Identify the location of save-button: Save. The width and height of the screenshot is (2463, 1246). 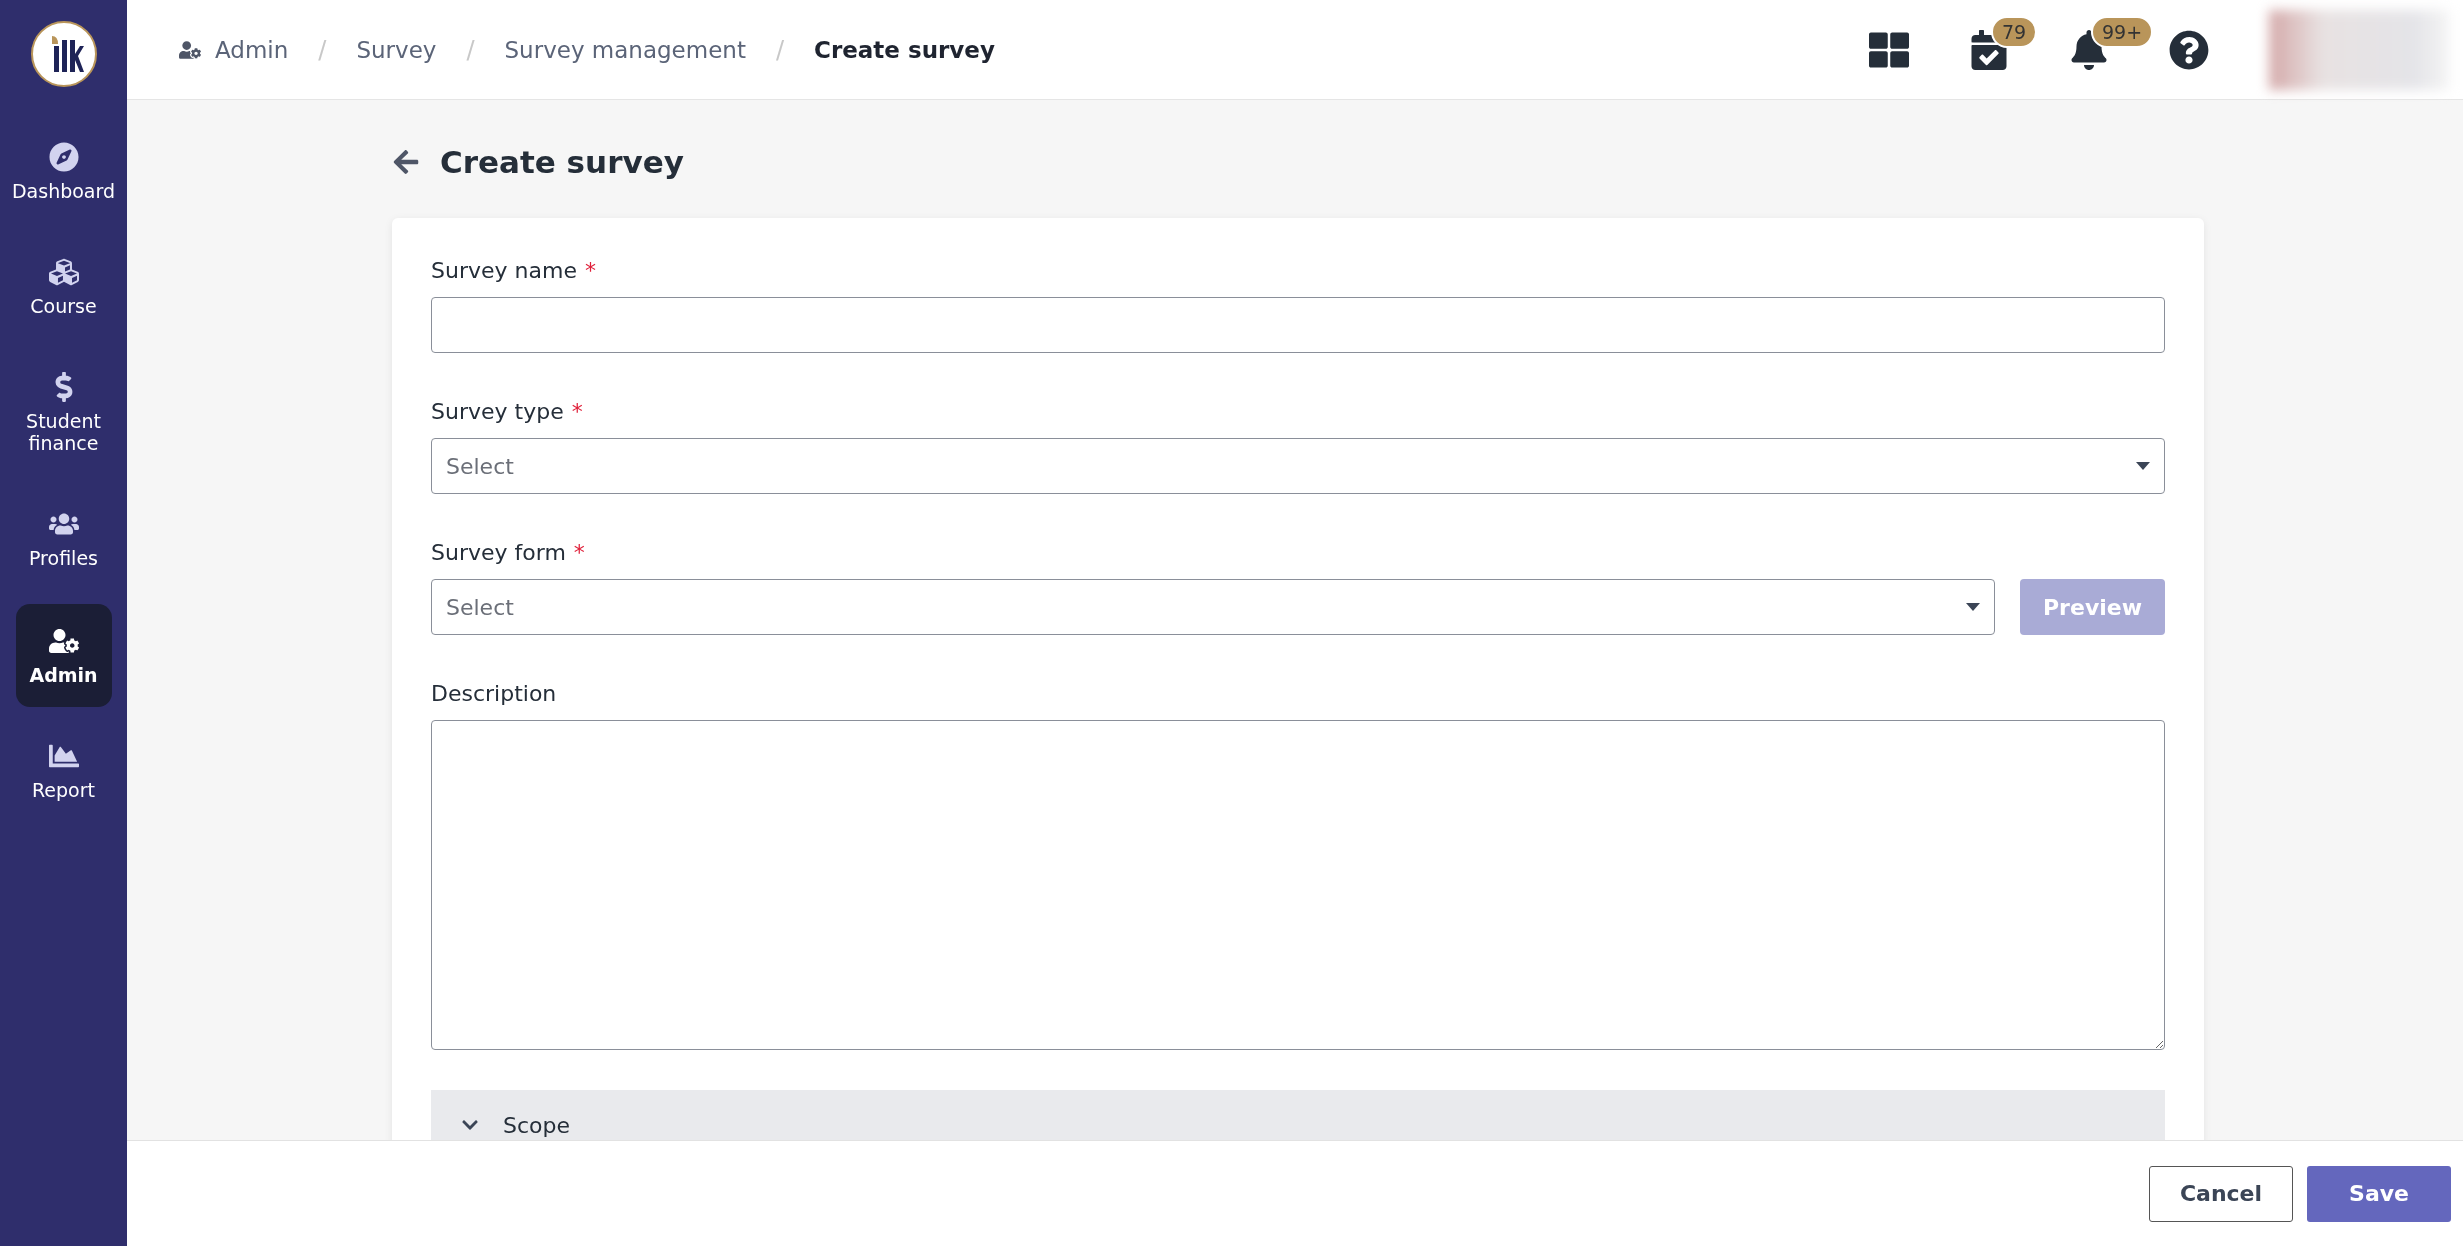
(2379, 1193).